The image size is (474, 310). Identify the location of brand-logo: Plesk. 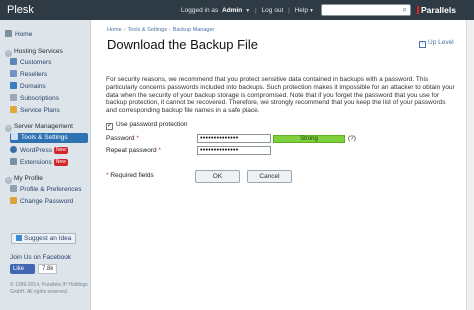
(20, 10).